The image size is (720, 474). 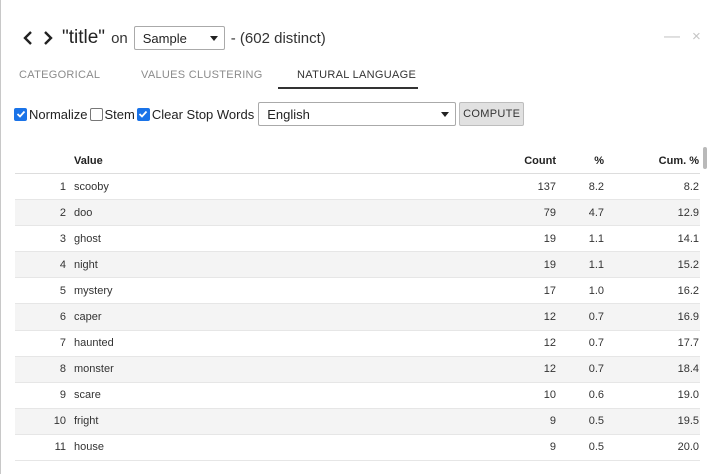 What do you see at coordinates (62, 343) in the screenshot?
I see `row-index: 7` at bounding box center [62, 343].